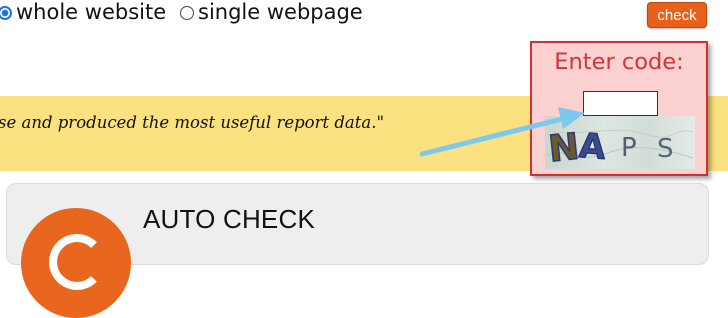 Image resolution: width=728 pixels, height=318 pixels. I want to click on captcha-letter: S, so click(665, 149).